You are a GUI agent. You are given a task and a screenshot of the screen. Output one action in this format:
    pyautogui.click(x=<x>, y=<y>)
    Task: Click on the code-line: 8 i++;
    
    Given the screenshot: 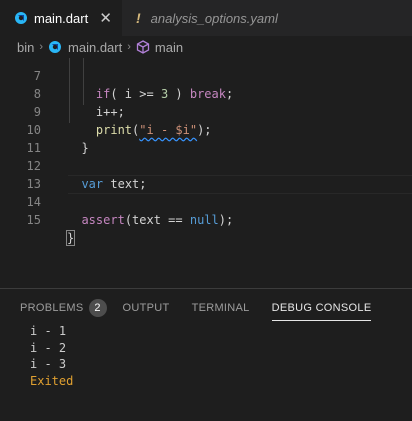 What is the action you would take?
    pyautogui.click(x=206, y=93)
    